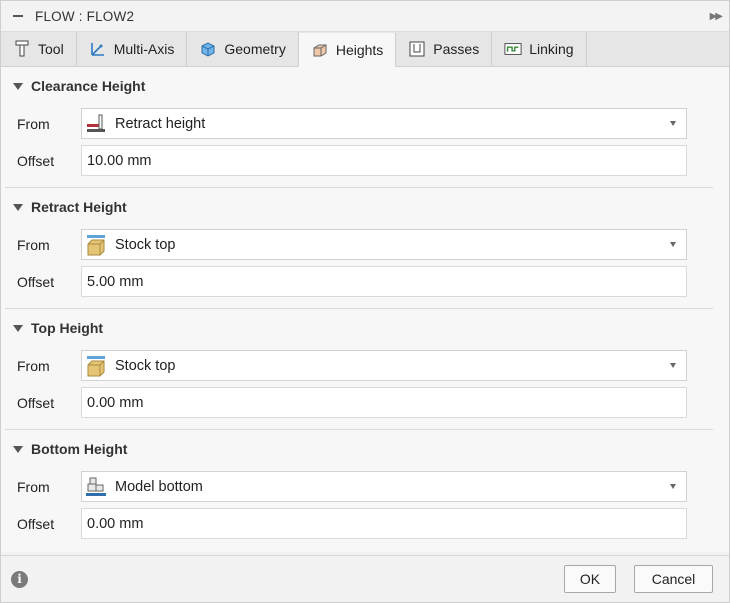 The image size is (730, 603). I want to click on offset-input: 10.00 mm, so click(384, 160).